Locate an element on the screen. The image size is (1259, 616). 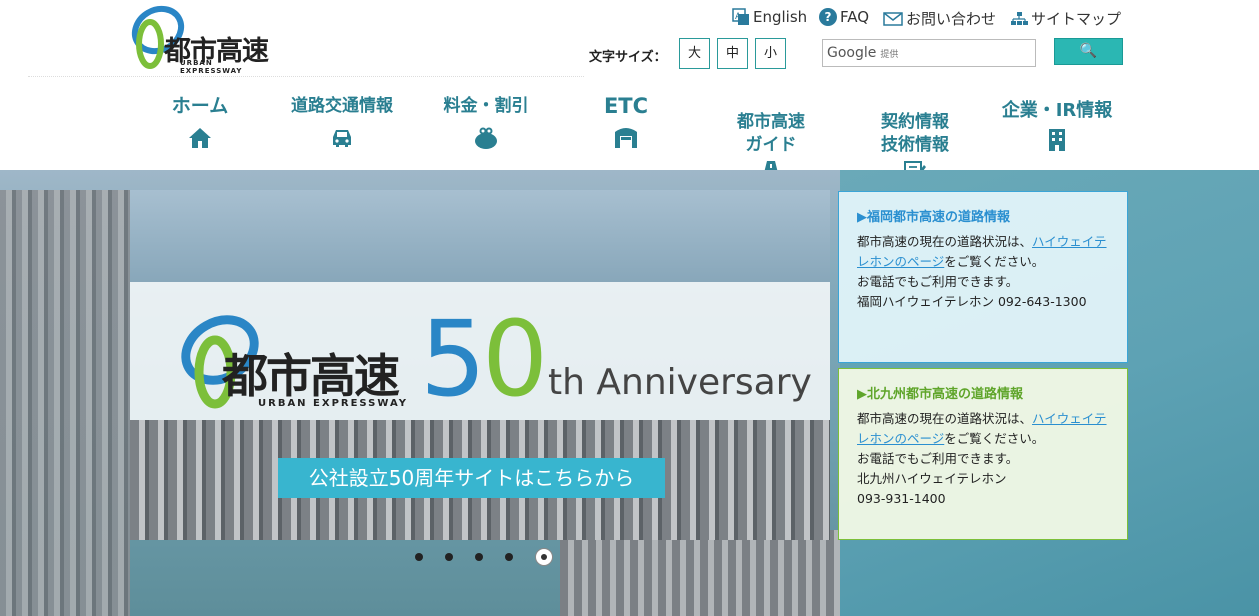
search-input: Google 提供 is located at coordinates (929, 53).